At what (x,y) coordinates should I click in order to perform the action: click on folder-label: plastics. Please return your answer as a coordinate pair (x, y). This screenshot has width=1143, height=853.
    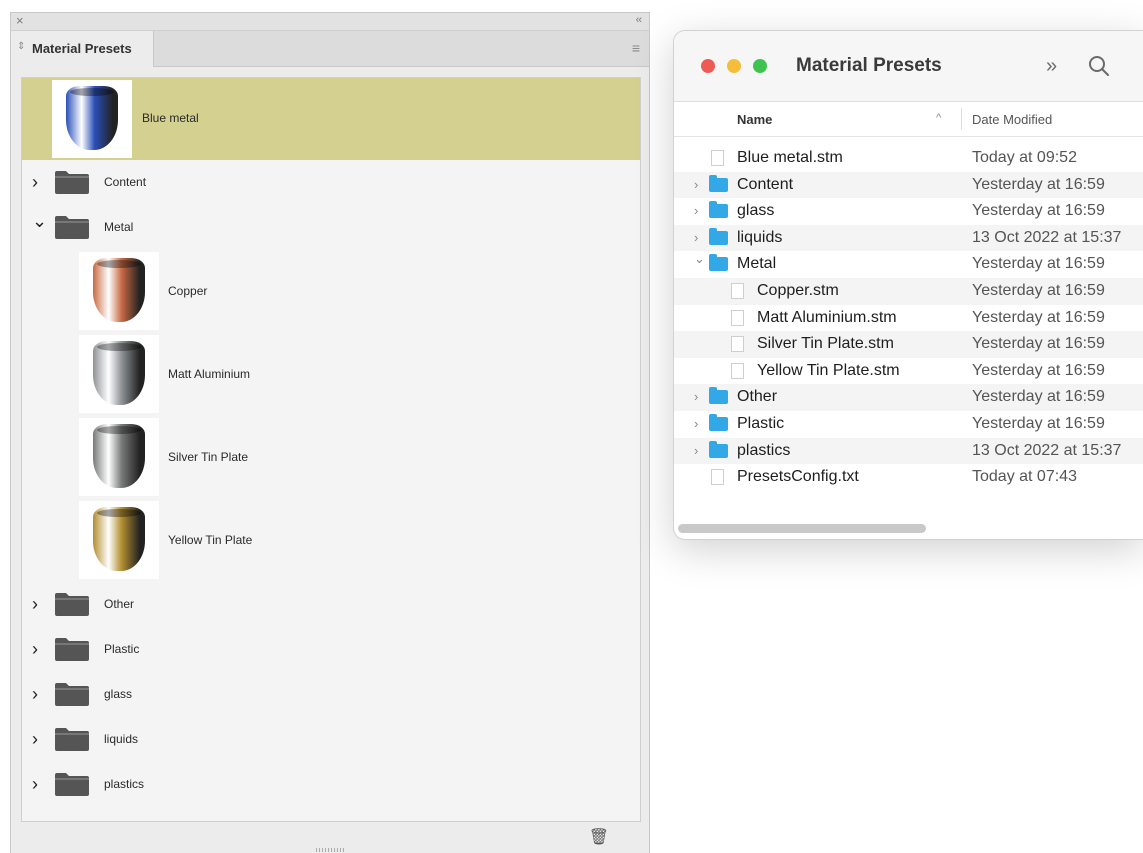
    Looking at the image, I should click on (124, 784).